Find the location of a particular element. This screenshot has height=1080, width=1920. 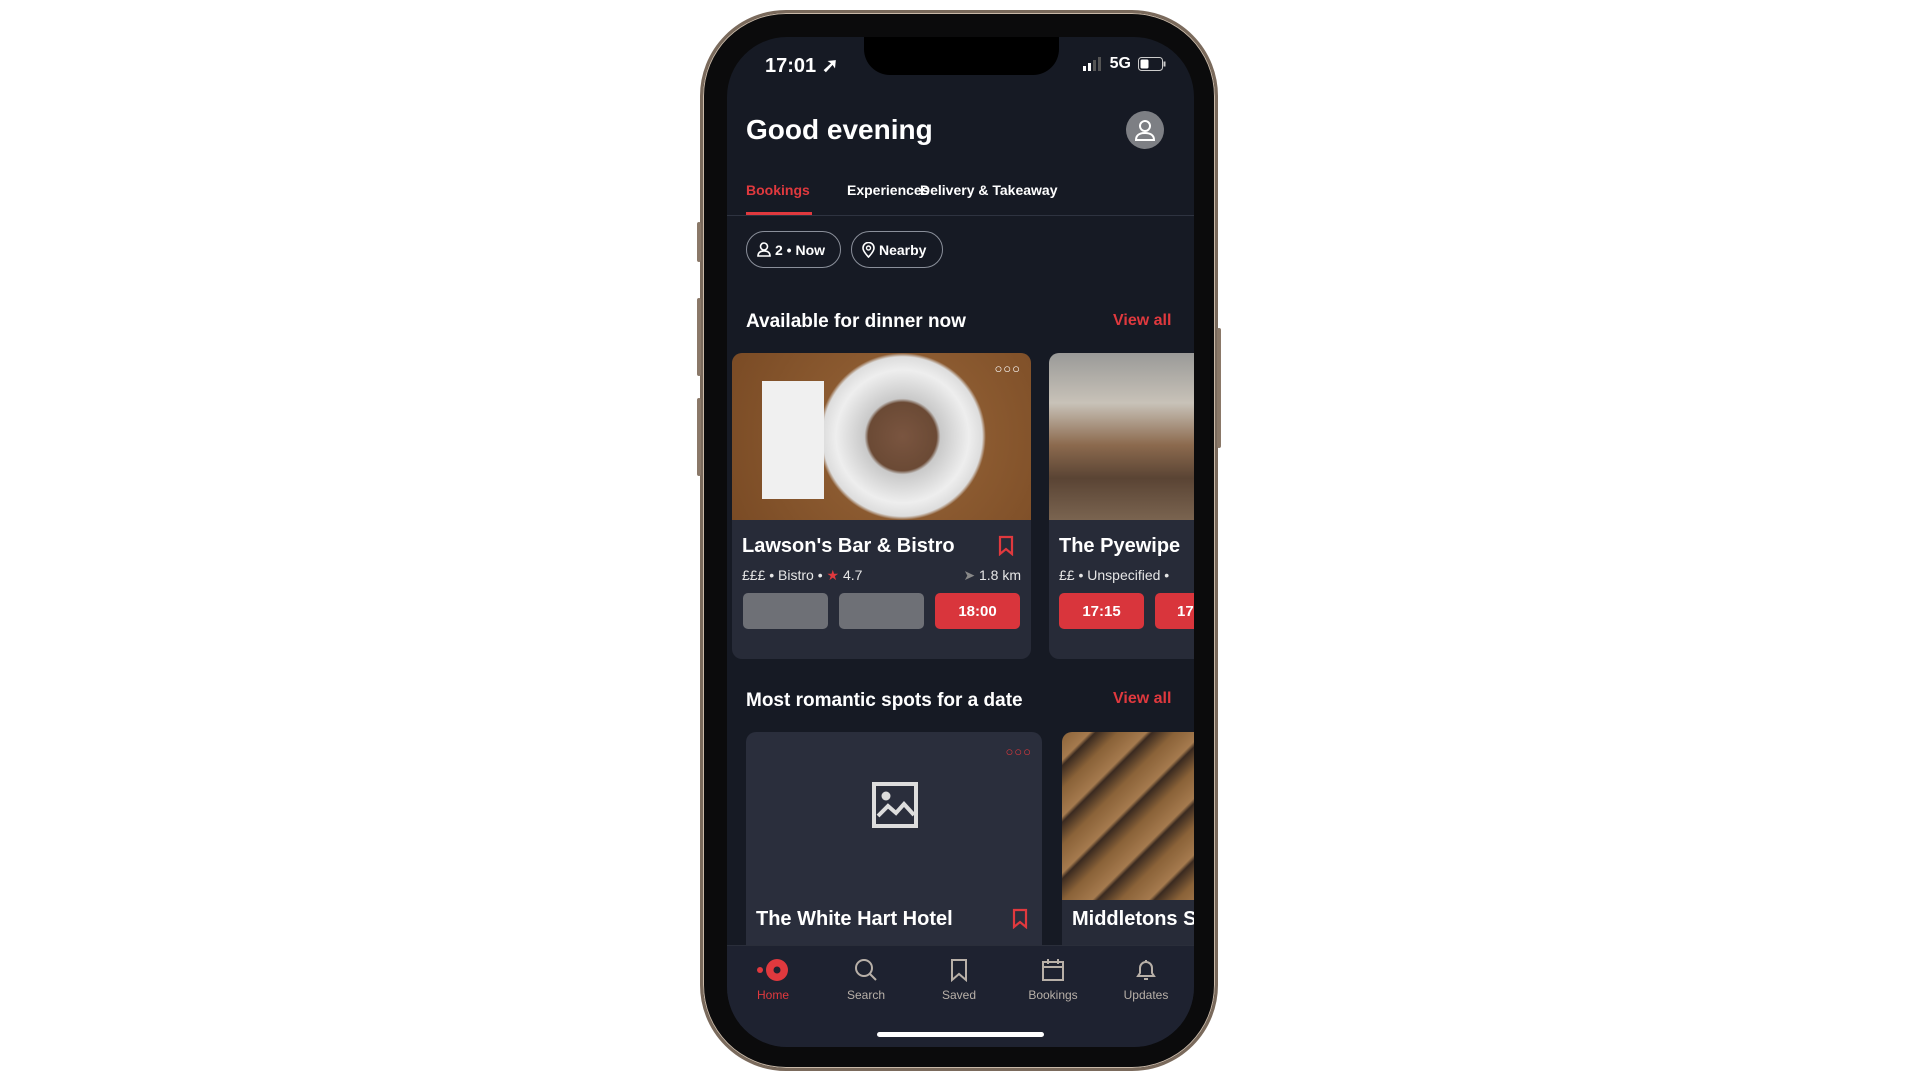

calendar-icon is located at coordinates (1053, 970).